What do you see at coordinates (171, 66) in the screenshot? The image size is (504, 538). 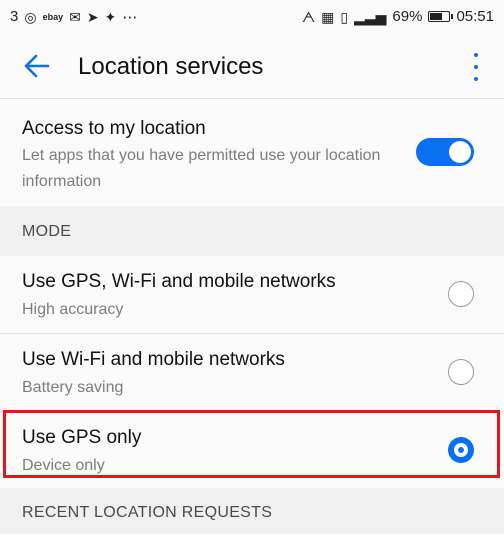 I see `page-title: Location services` at bounding box center [171, 66].